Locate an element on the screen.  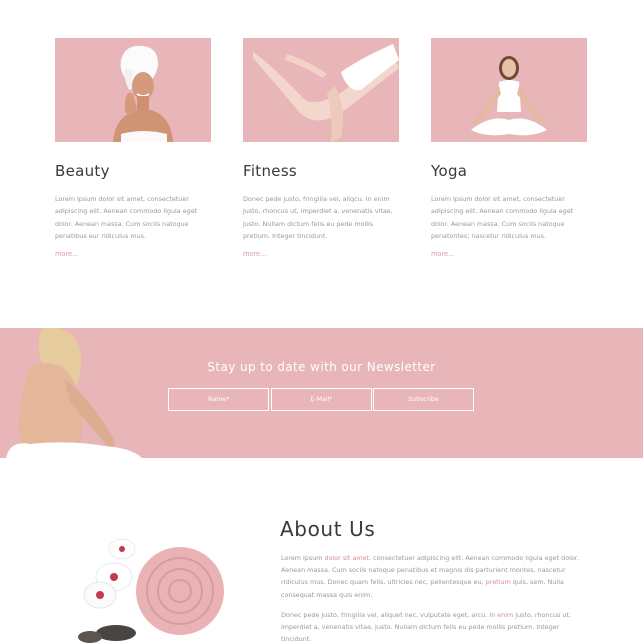
fitness-image is located at coordinates (321, 90).